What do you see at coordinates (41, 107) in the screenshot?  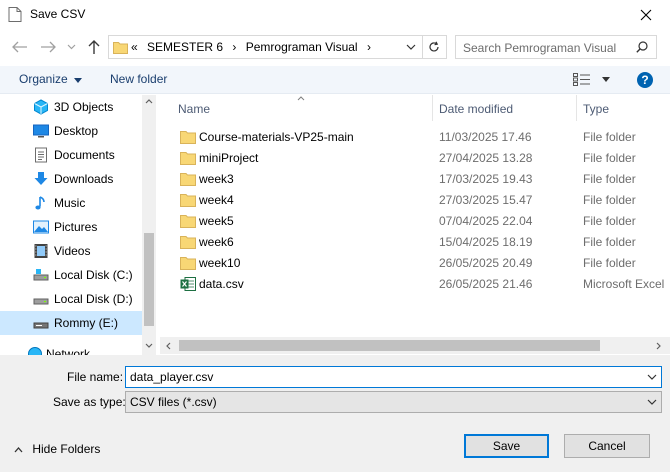 I see `3d-objects-icon` at bounding box center [41, 107].